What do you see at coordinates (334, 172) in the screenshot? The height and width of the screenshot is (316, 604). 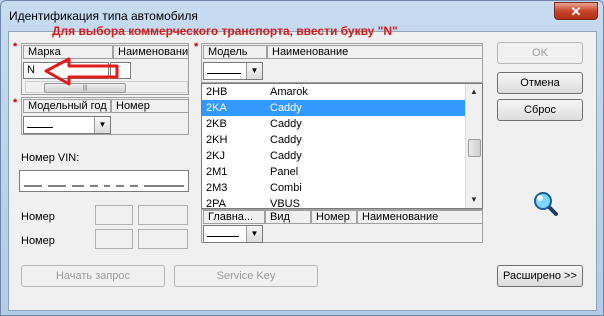 I see `list-item: 2M1 Panel` at bounding box center [334, 172].